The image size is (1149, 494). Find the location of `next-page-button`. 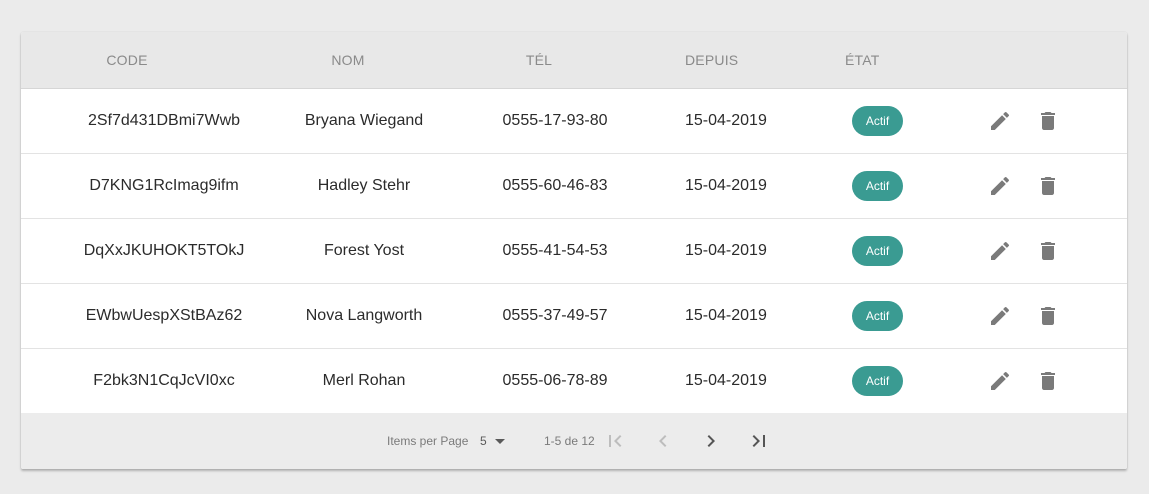

next-page-button is located at coordinates (711, 441).